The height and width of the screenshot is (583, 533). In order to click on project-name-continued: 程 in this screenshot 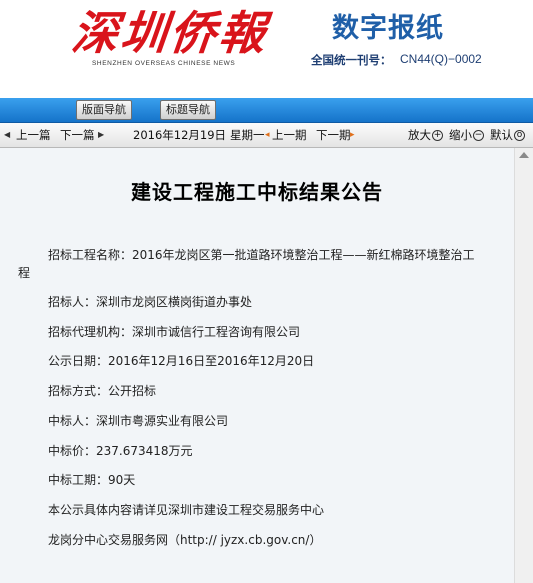, I will do `click(24, 273)`.